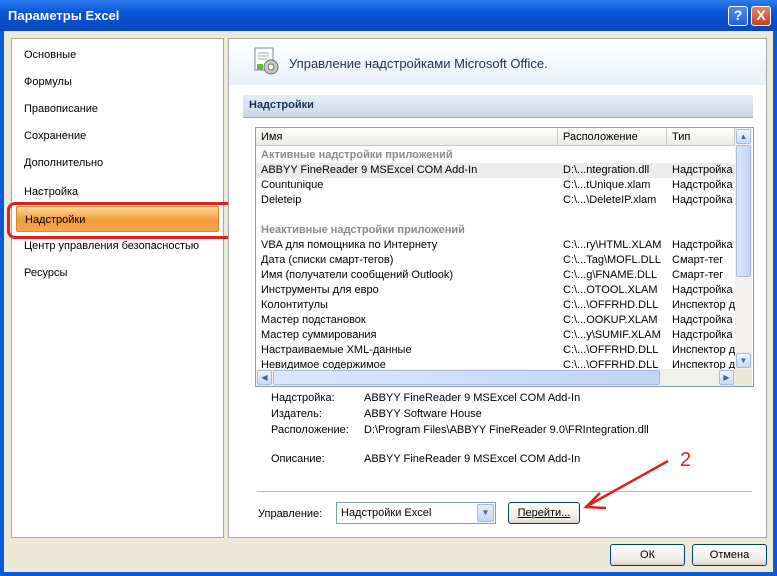 The width and height of the screenshot is (777, 576). What do you see at coordinates (64, 15) in the screenshot?
I see `window-title: Параметры Excel` at bounding box center [64, 15].